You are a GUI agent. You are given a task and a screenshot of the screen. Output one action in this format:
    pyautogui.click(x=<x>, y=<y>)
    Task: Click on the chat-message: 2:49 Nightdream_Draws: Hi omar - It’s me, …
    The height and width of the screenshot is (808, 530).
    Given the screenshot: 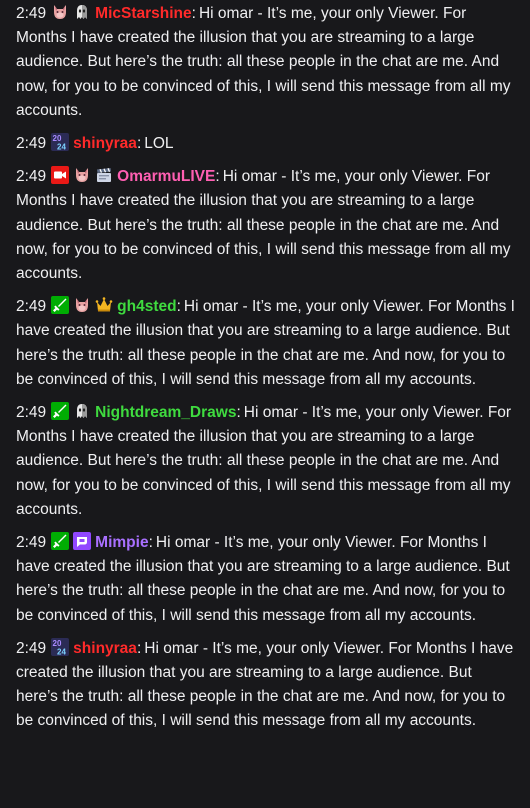 What is the action you would take?
    pyautogui.click(x=267, y=461)
    